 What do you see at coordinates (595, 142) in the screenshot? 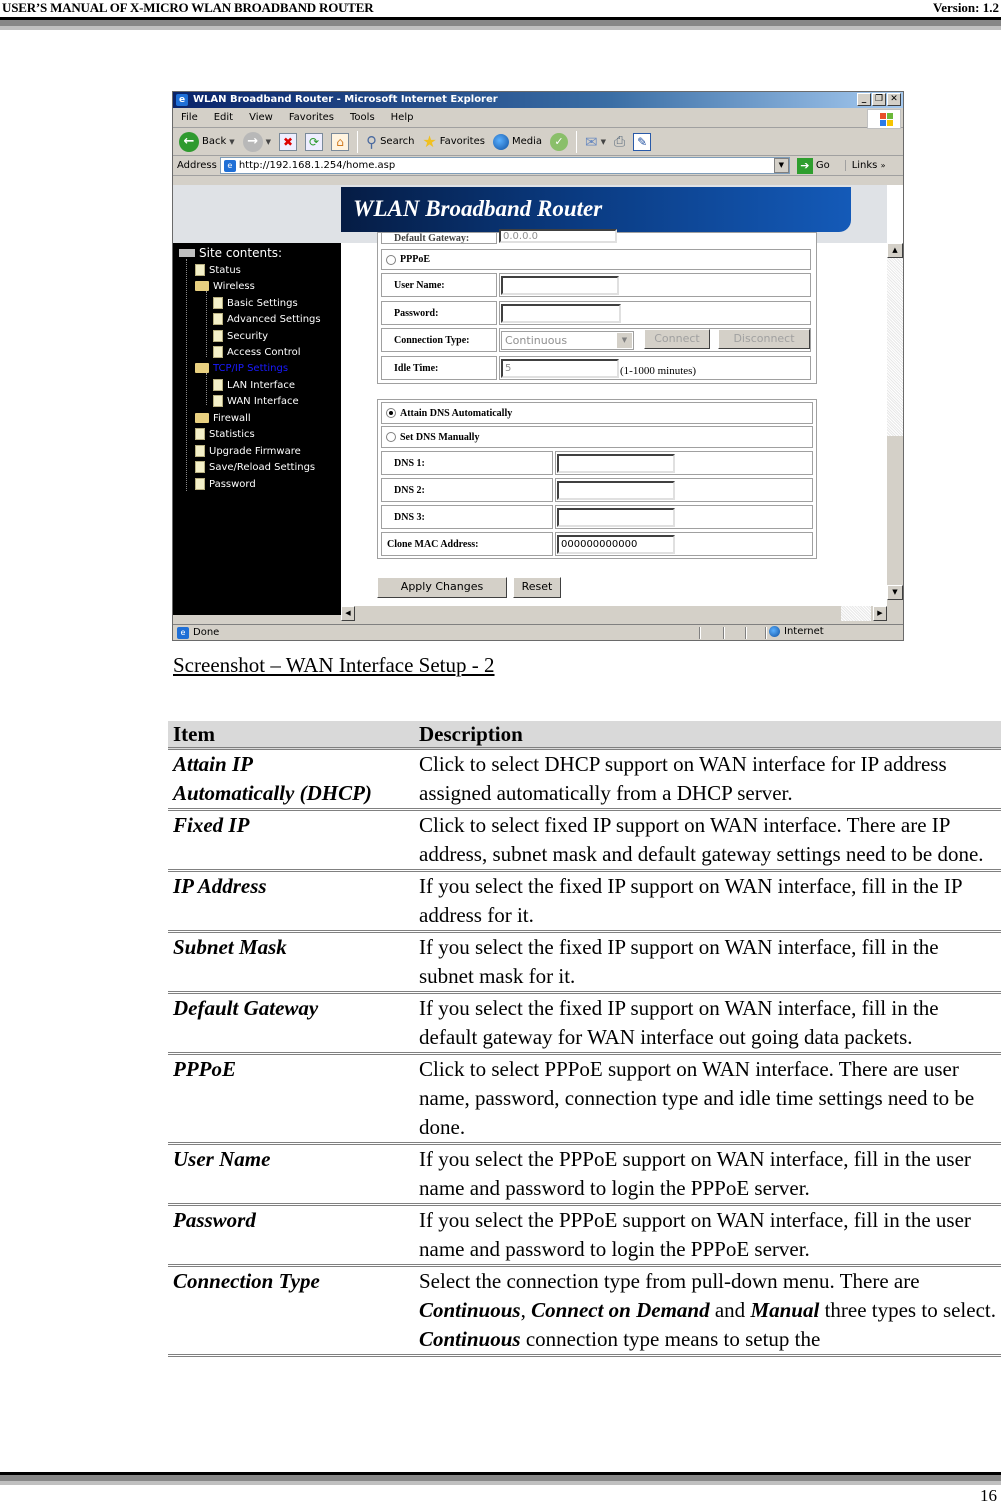
I see `mail-button: ✉ ▼` at bounding box center [595, 142].